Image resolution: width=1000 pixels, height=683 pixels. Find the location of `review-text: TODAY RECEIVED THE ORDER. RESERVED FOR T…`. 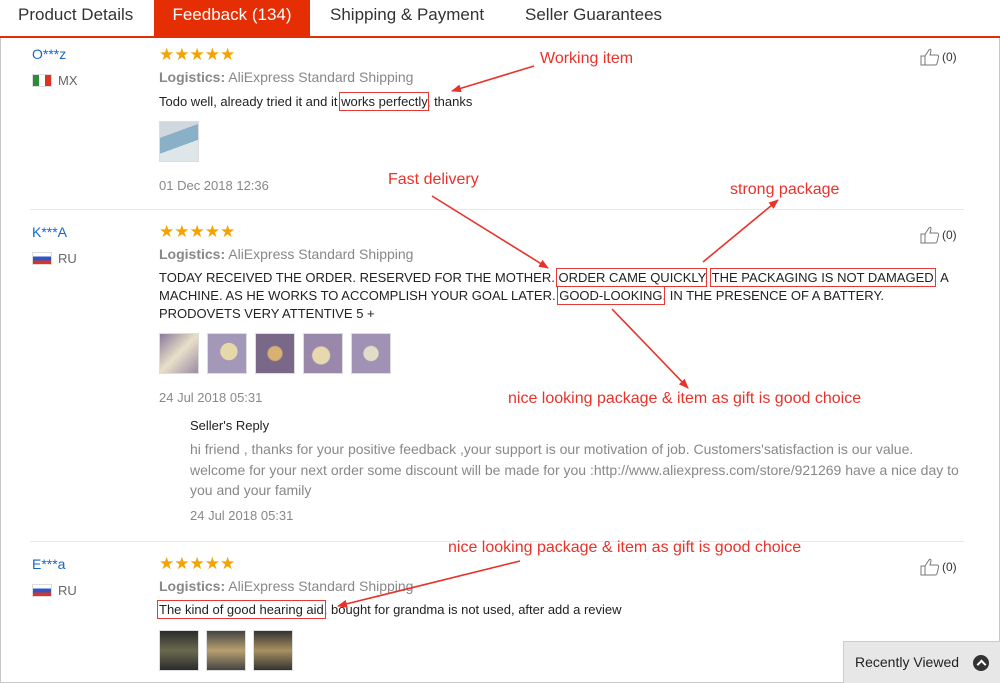

review-text: TODAY RECEIVED THE ORDER. RESERVED FOR T… is located at coordinates (554, 295).